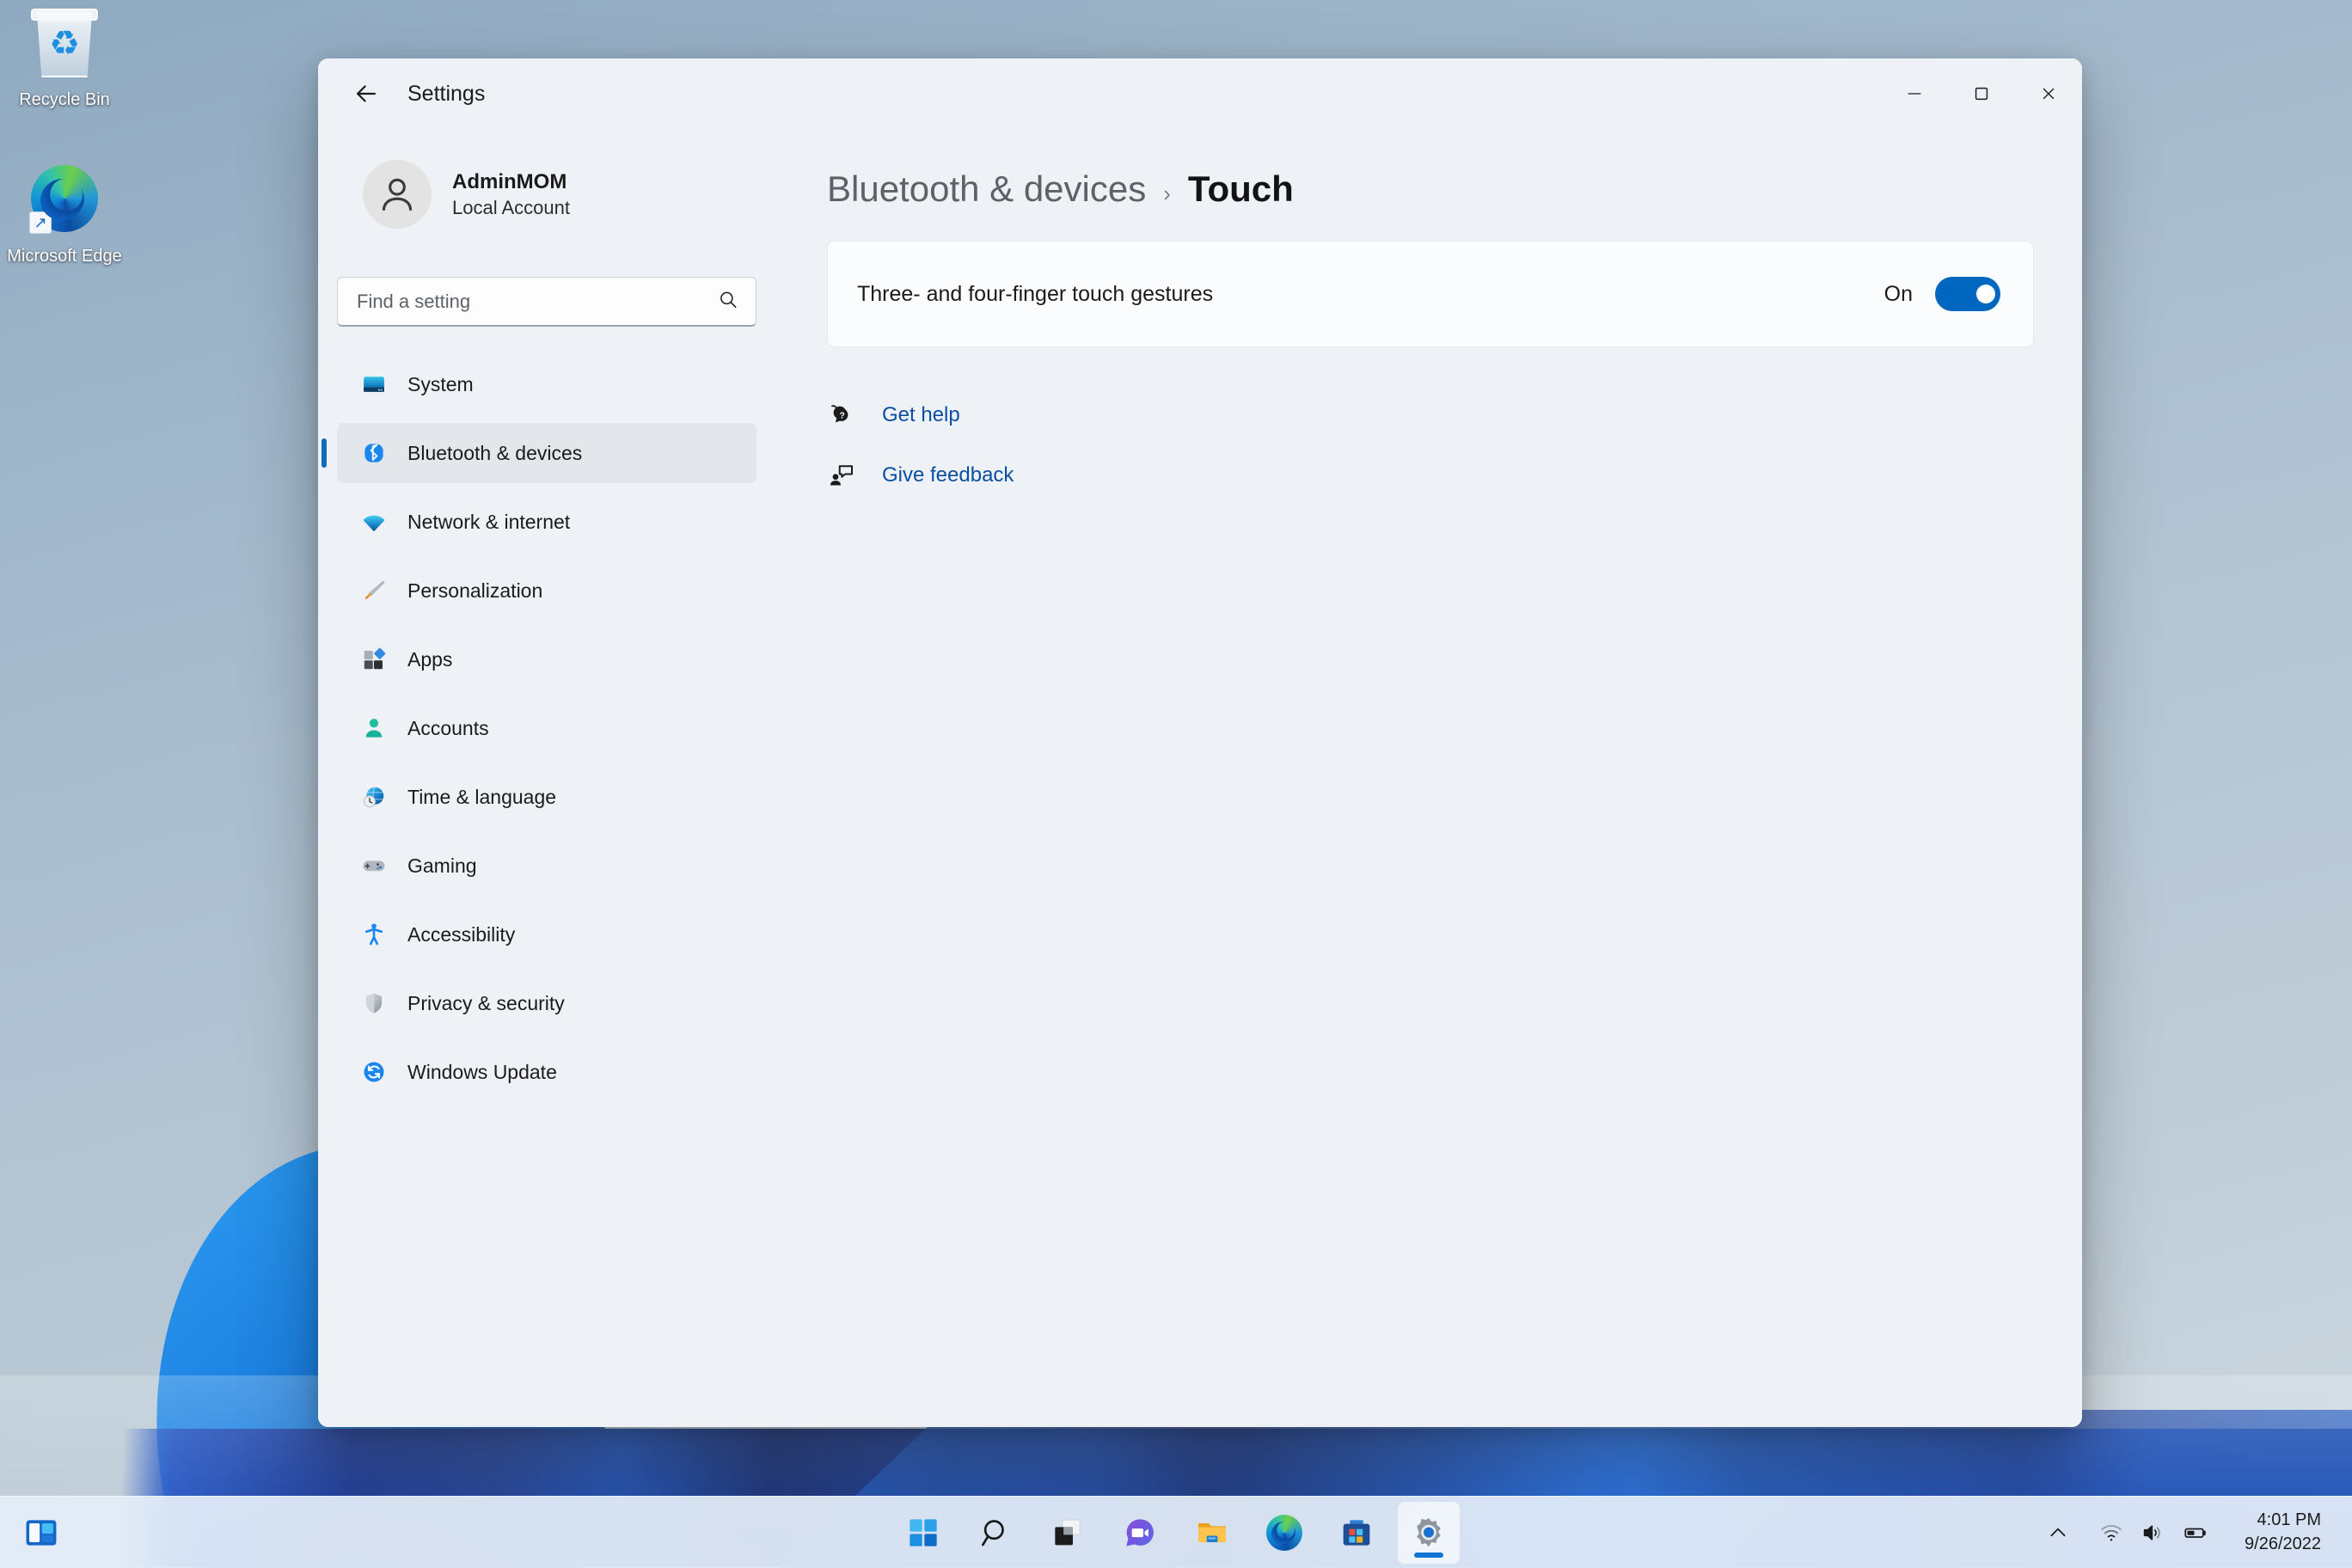  Describe the element at coordinates (448, 727) in the screenshot. I see `sidebar-item-label: Accounts` at that location.